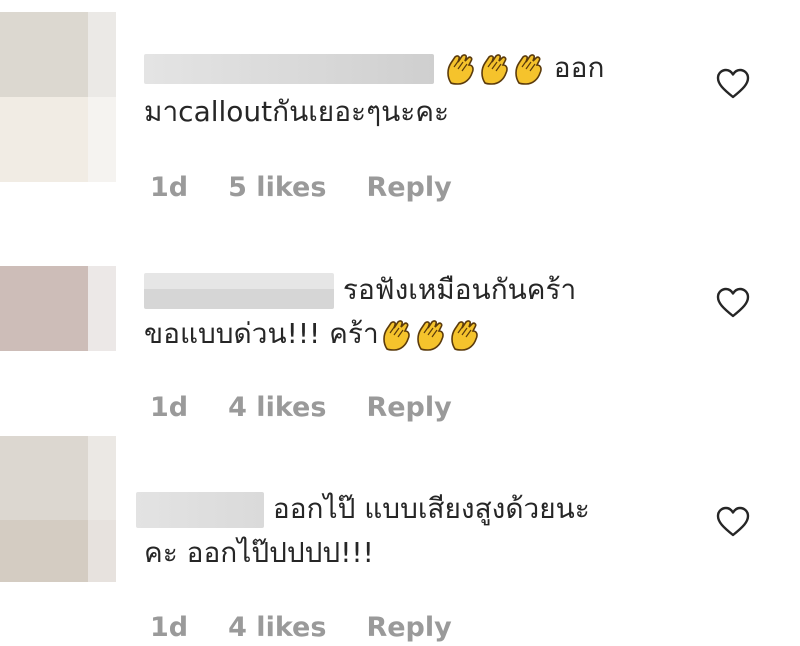  What do you see at coordinates (455, 289) in the screenshot?
I see `comment-text-line1: รอฟังเหมือนกันคร้า` at bounding box center [455, 289].